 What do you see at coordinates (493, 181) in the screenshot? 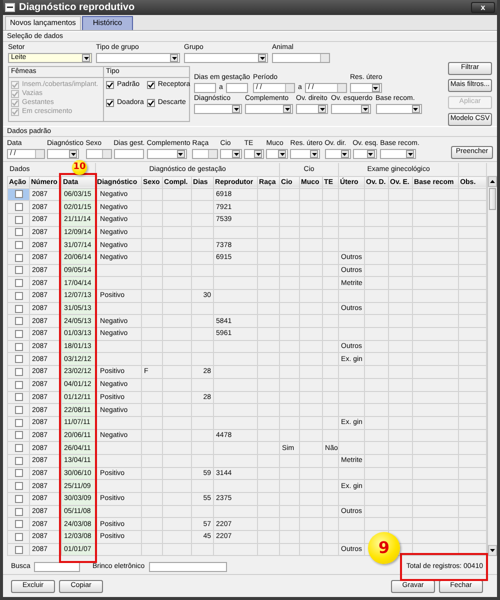
I see `scroll-up-icon` at bounding box center [493, 181].